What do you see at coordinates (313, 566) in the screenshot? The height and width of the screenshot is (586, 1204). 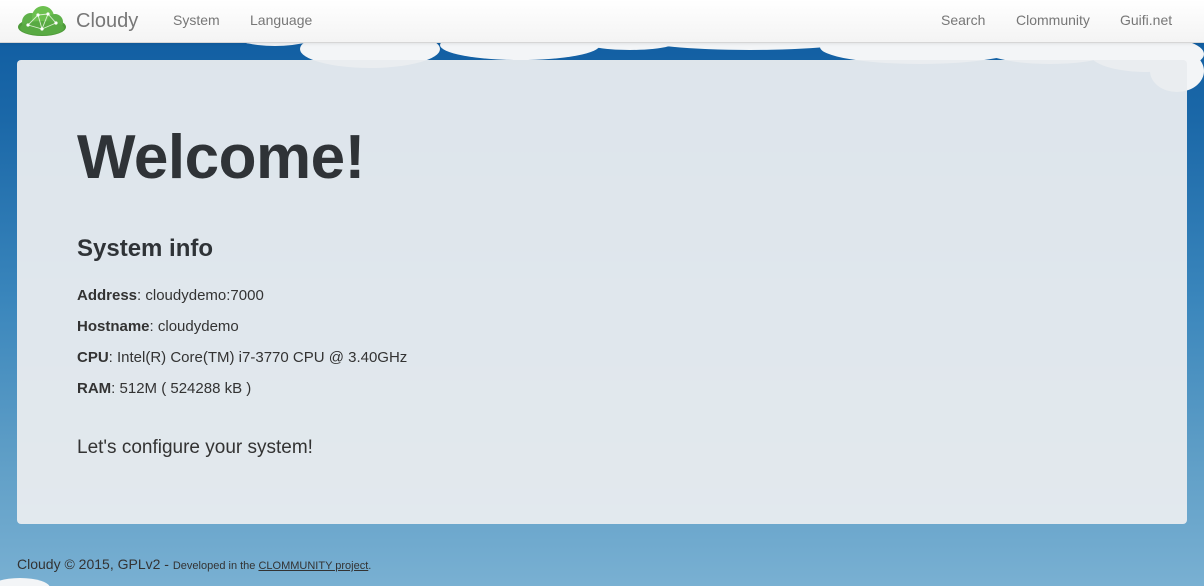 I see `clommunity-project-link: CLOMMUNITY project` at bounding box center [313, 566].